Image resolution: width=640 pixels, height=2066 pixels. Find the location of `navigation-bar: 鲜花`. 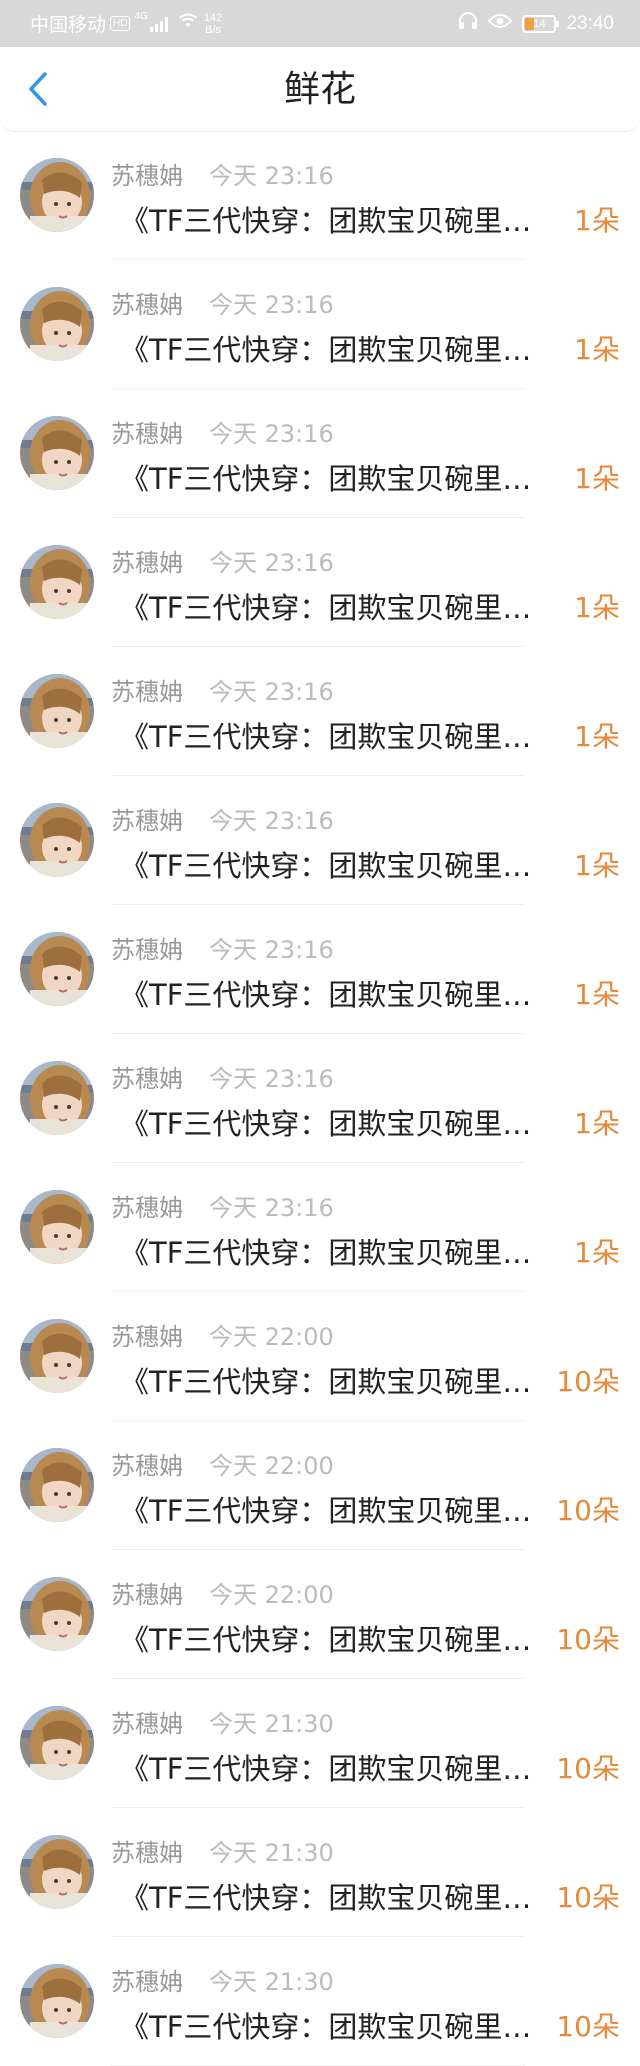

navigation-bar: 鲜花 is located at coordinates (320, 89).